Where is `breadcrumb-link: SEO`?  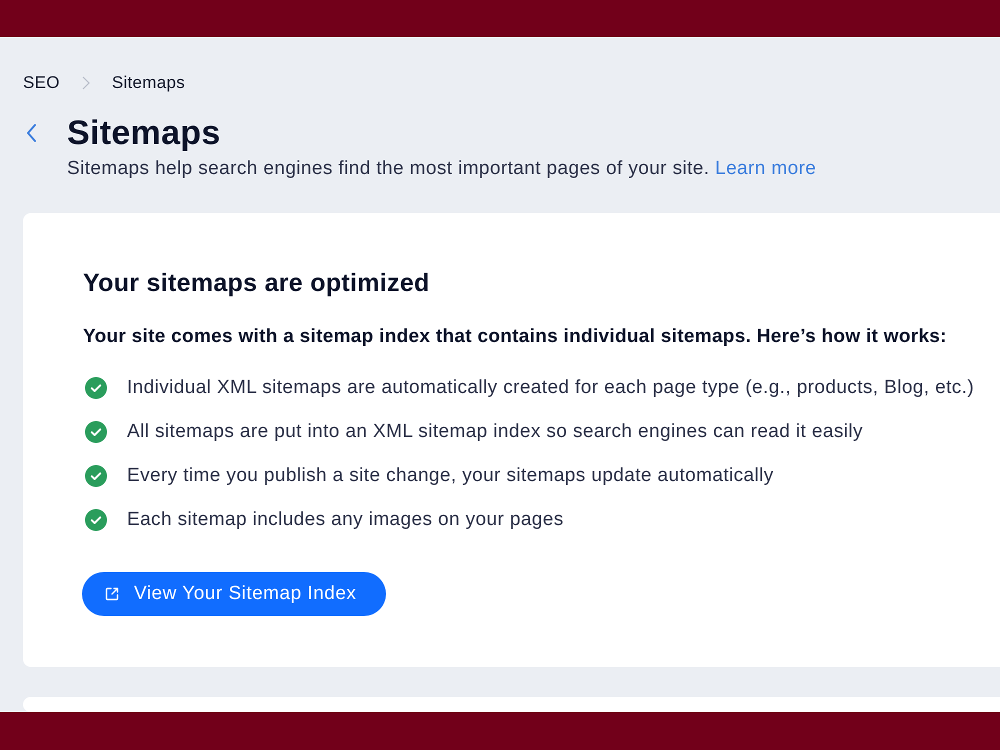
breadcrumb-link: SEO is located at coordinates (41, 83).